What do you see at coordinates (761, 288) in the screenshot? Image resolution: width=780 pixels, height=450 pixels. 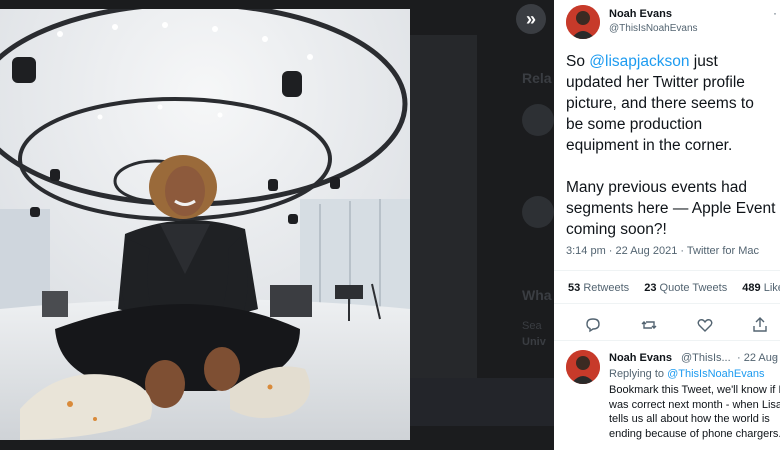 I see `likes-stat: 489 Like` at bounding box center [761, 288].